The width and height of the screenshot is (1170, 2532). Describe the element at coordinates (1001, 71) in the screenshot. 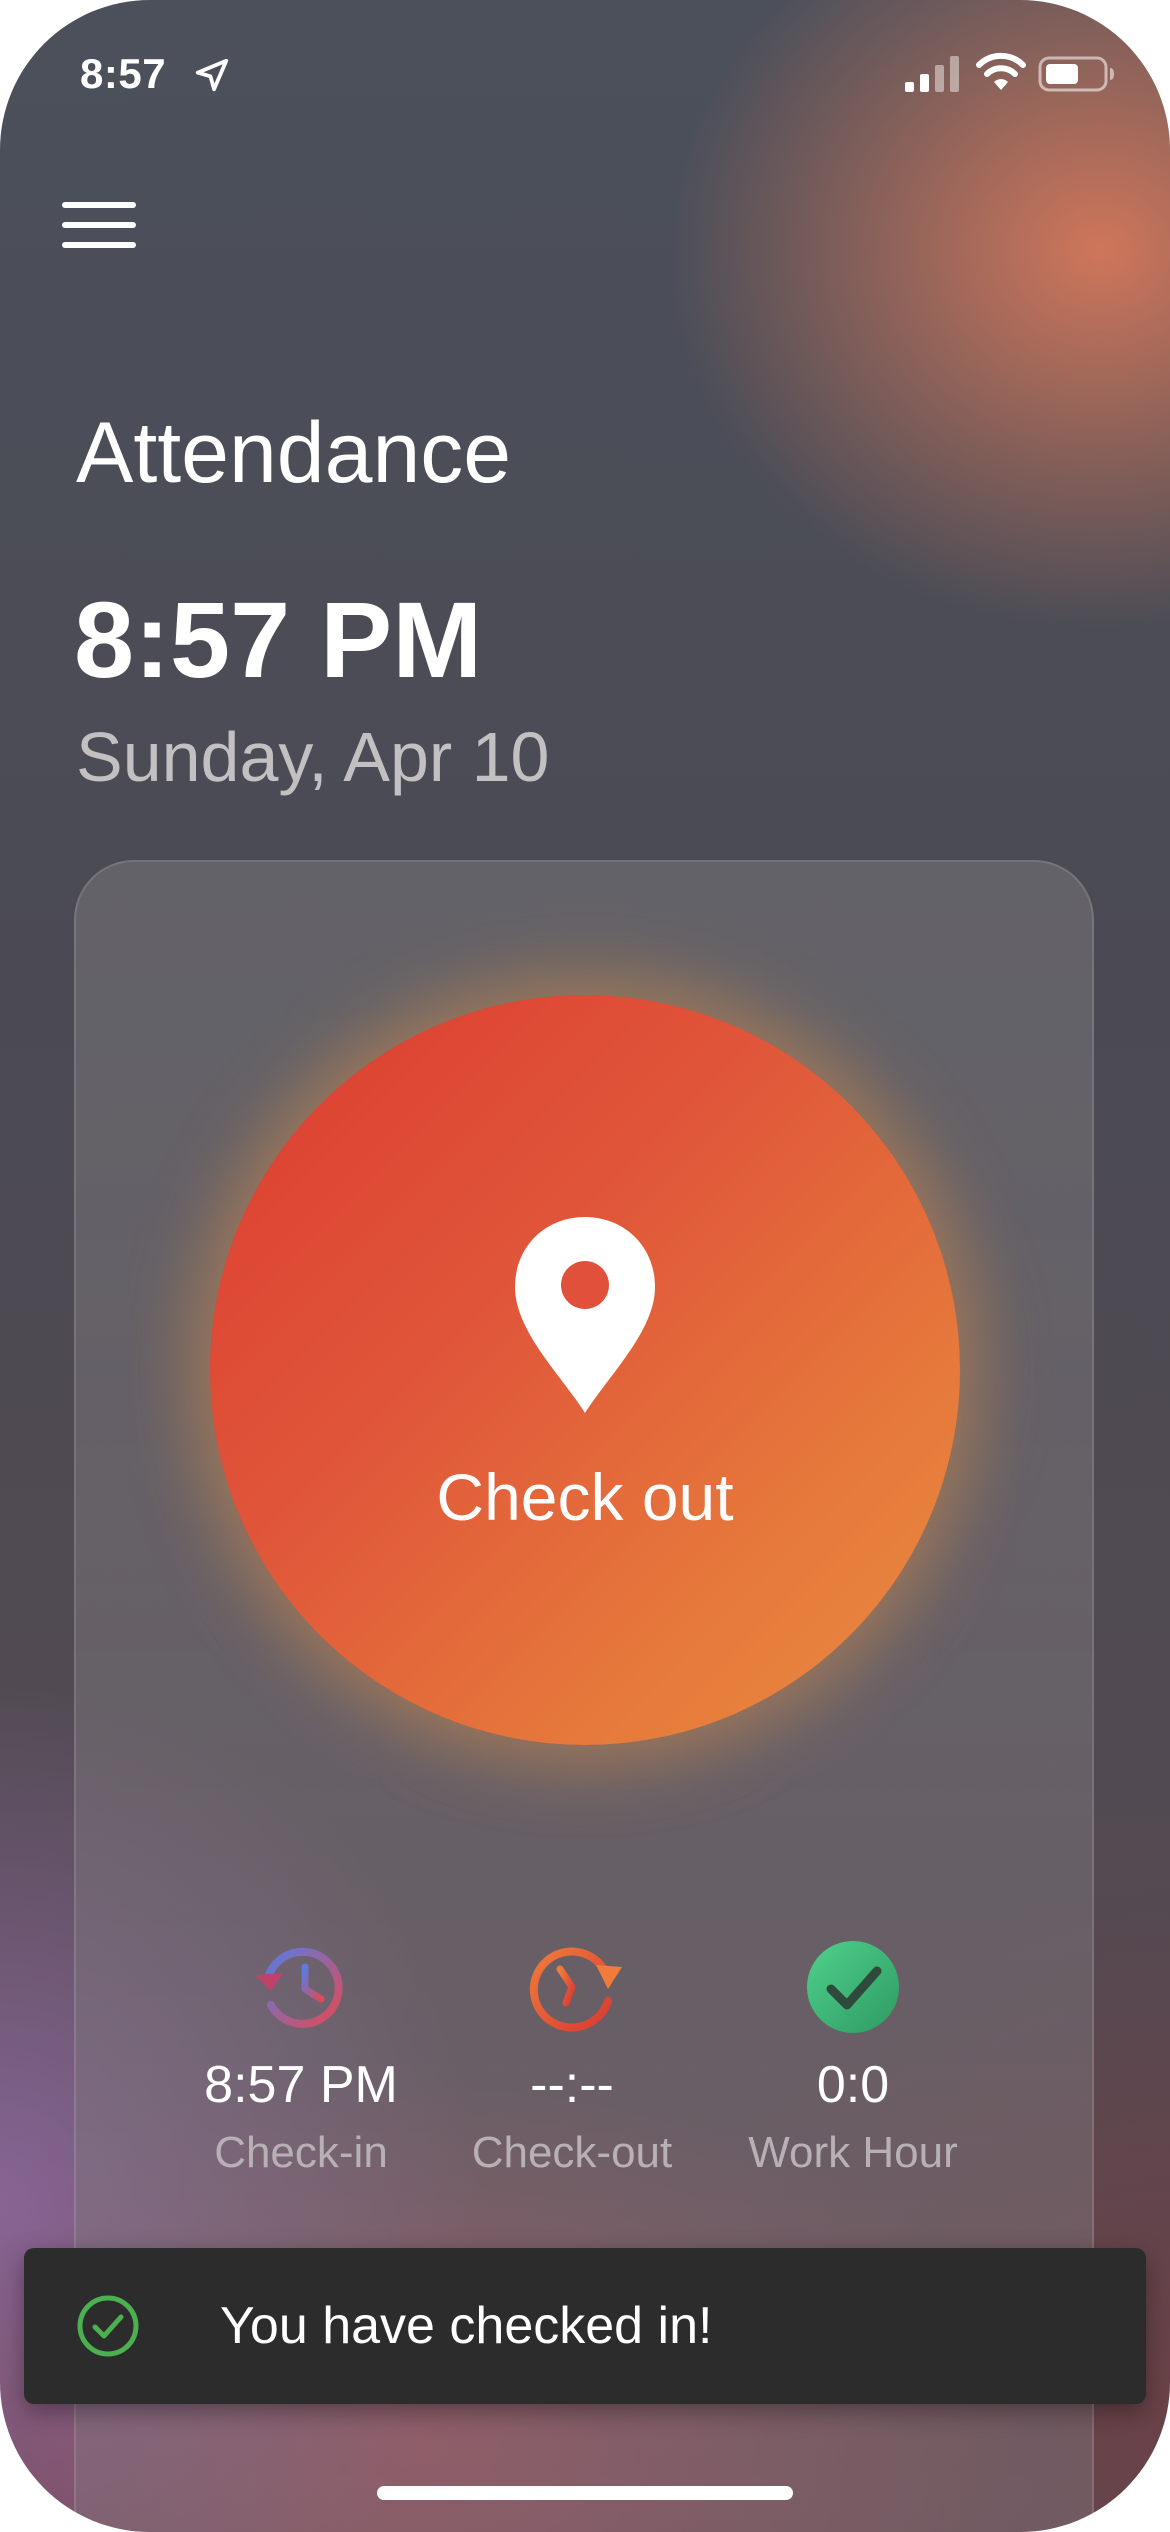

I see `wifi-icon` at that location.